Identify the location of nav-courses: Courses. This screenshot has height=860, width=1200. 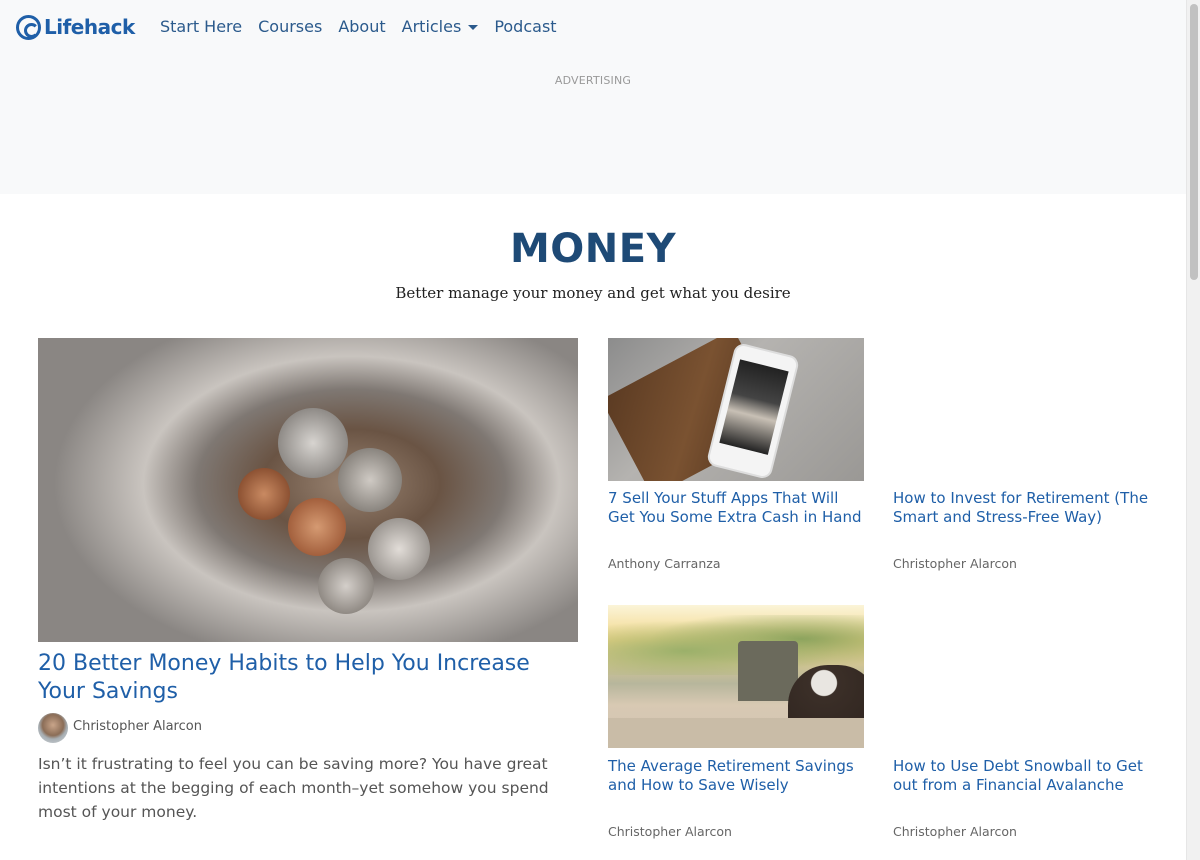
(290, 27).